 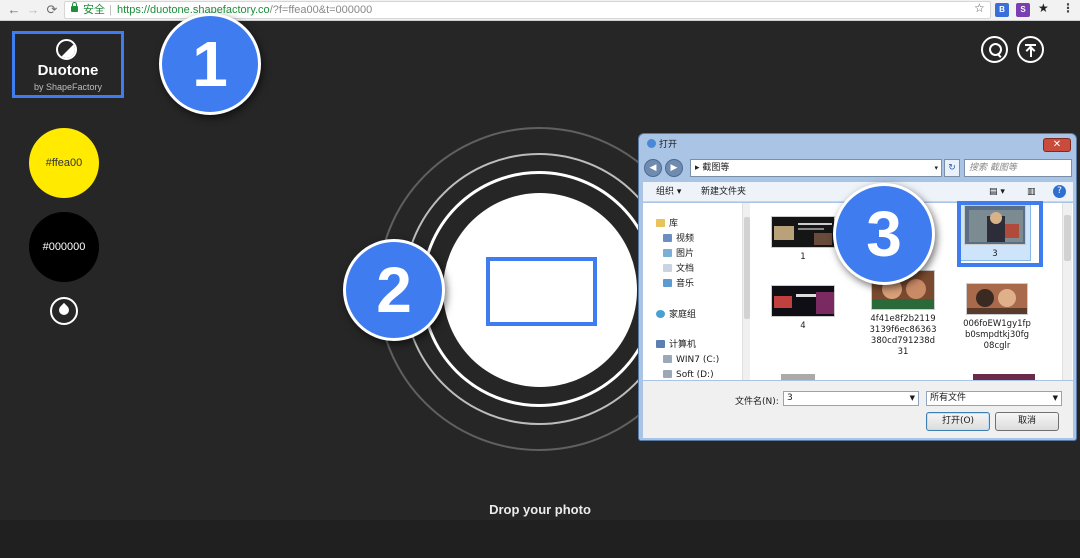 What do you see at coordinates (691, 360) in the screenshot?
I see `tree-item-drive-c: WIN7 (C:)` at bounding box center [691, 360].